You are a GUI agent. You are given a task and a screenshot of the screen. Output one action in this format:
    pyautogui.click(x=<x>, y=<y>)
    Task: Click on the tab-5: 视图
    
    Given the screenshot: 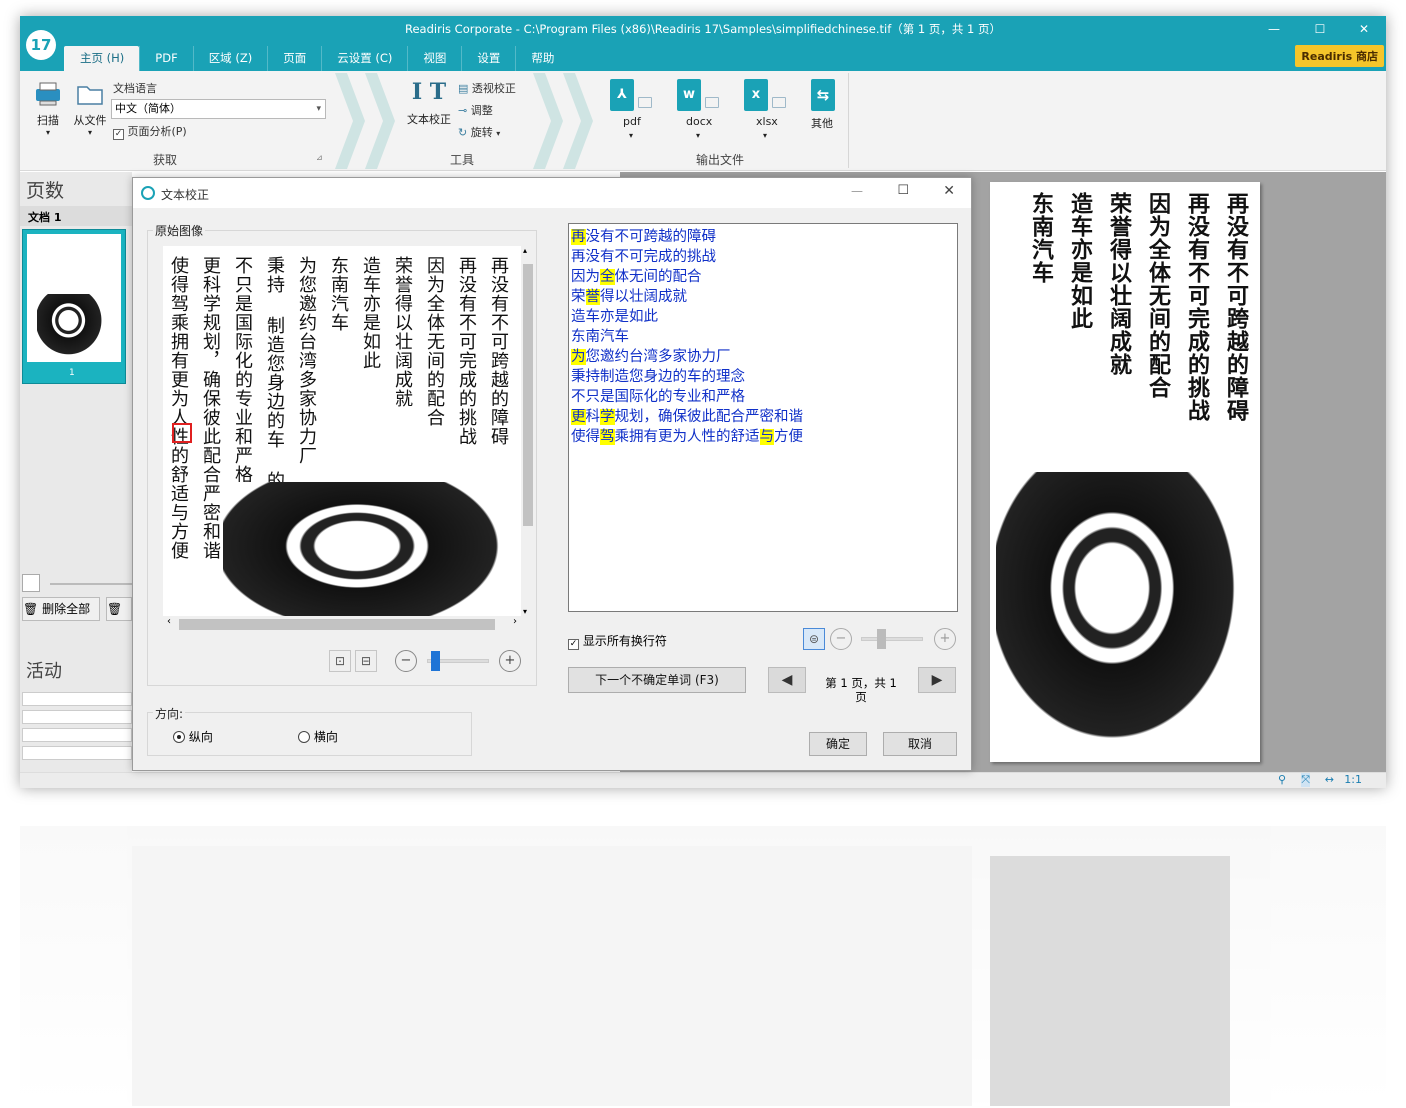 What is the action you would take?
    pyautogui.click(x=434, y=58)
    